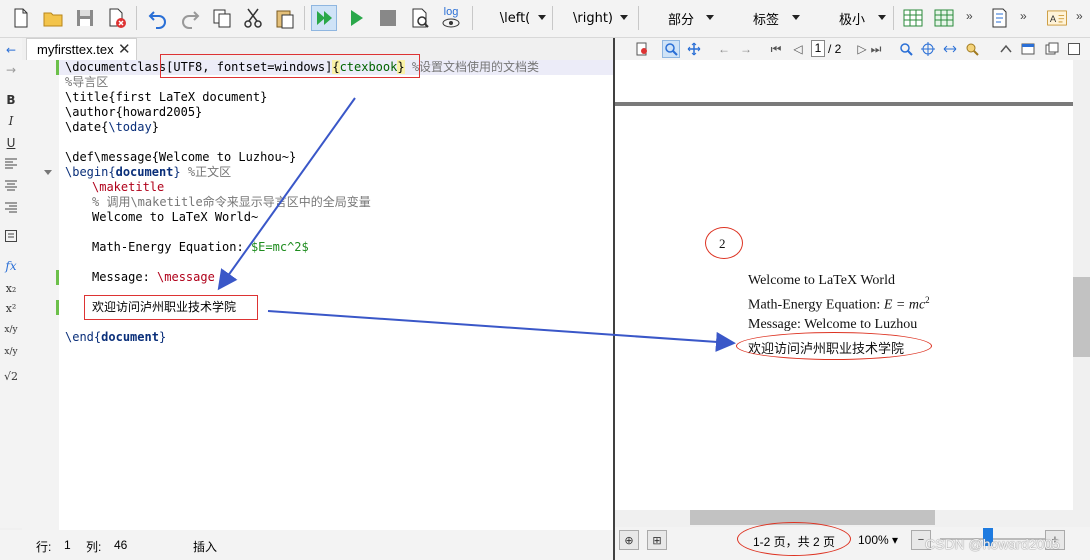  Describe the element at coordinates (972, 49) in the screenshot. I see `zoom-fit-icon` at that location.